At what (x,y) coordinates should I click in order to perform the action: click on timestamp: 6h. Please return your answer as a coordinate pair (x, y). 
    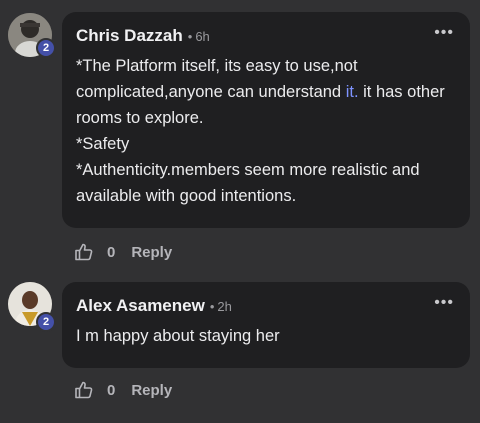
    Looking at the image, I should click on (202, 36).